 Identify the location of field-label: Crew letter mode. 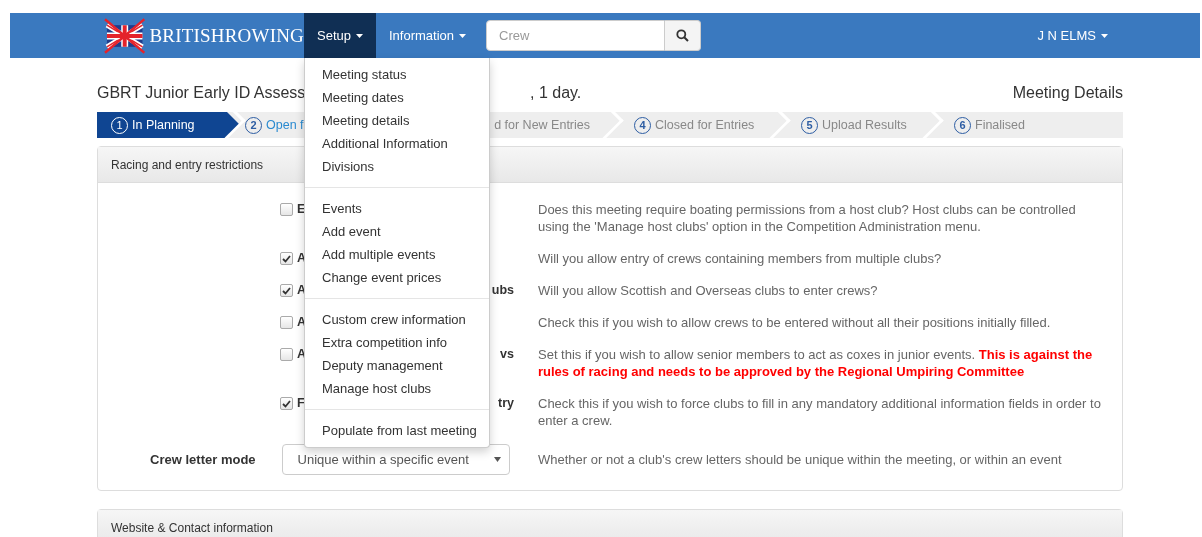
(202, 459).